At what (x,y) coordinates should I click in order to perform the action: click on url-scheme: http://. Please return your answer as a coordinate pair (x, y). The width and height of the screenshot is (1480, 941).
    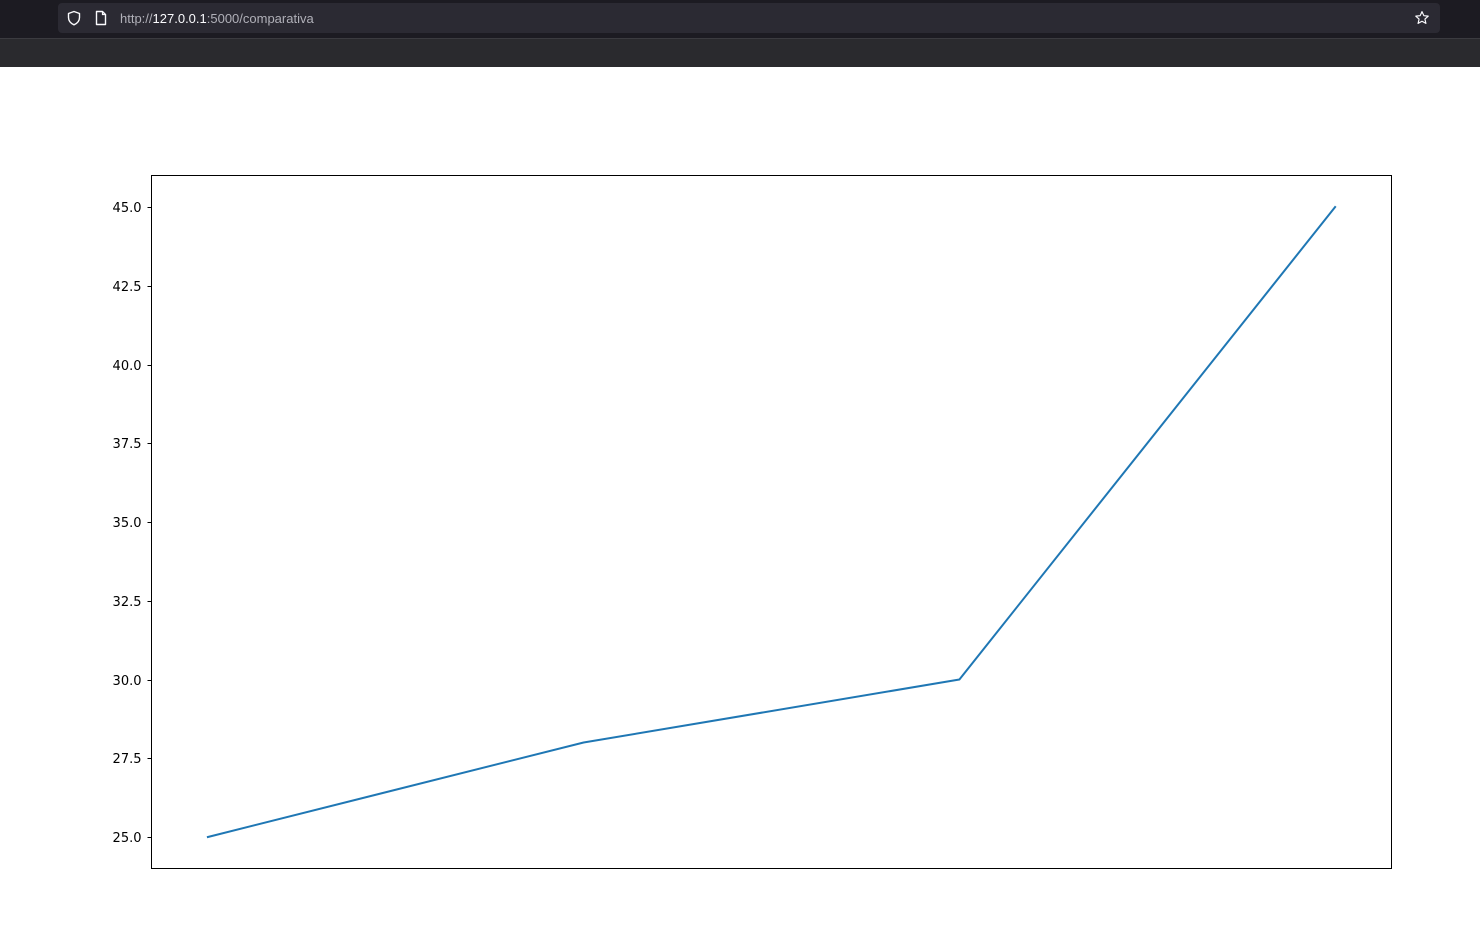
    Looking at the image, I should click on (136, 18).